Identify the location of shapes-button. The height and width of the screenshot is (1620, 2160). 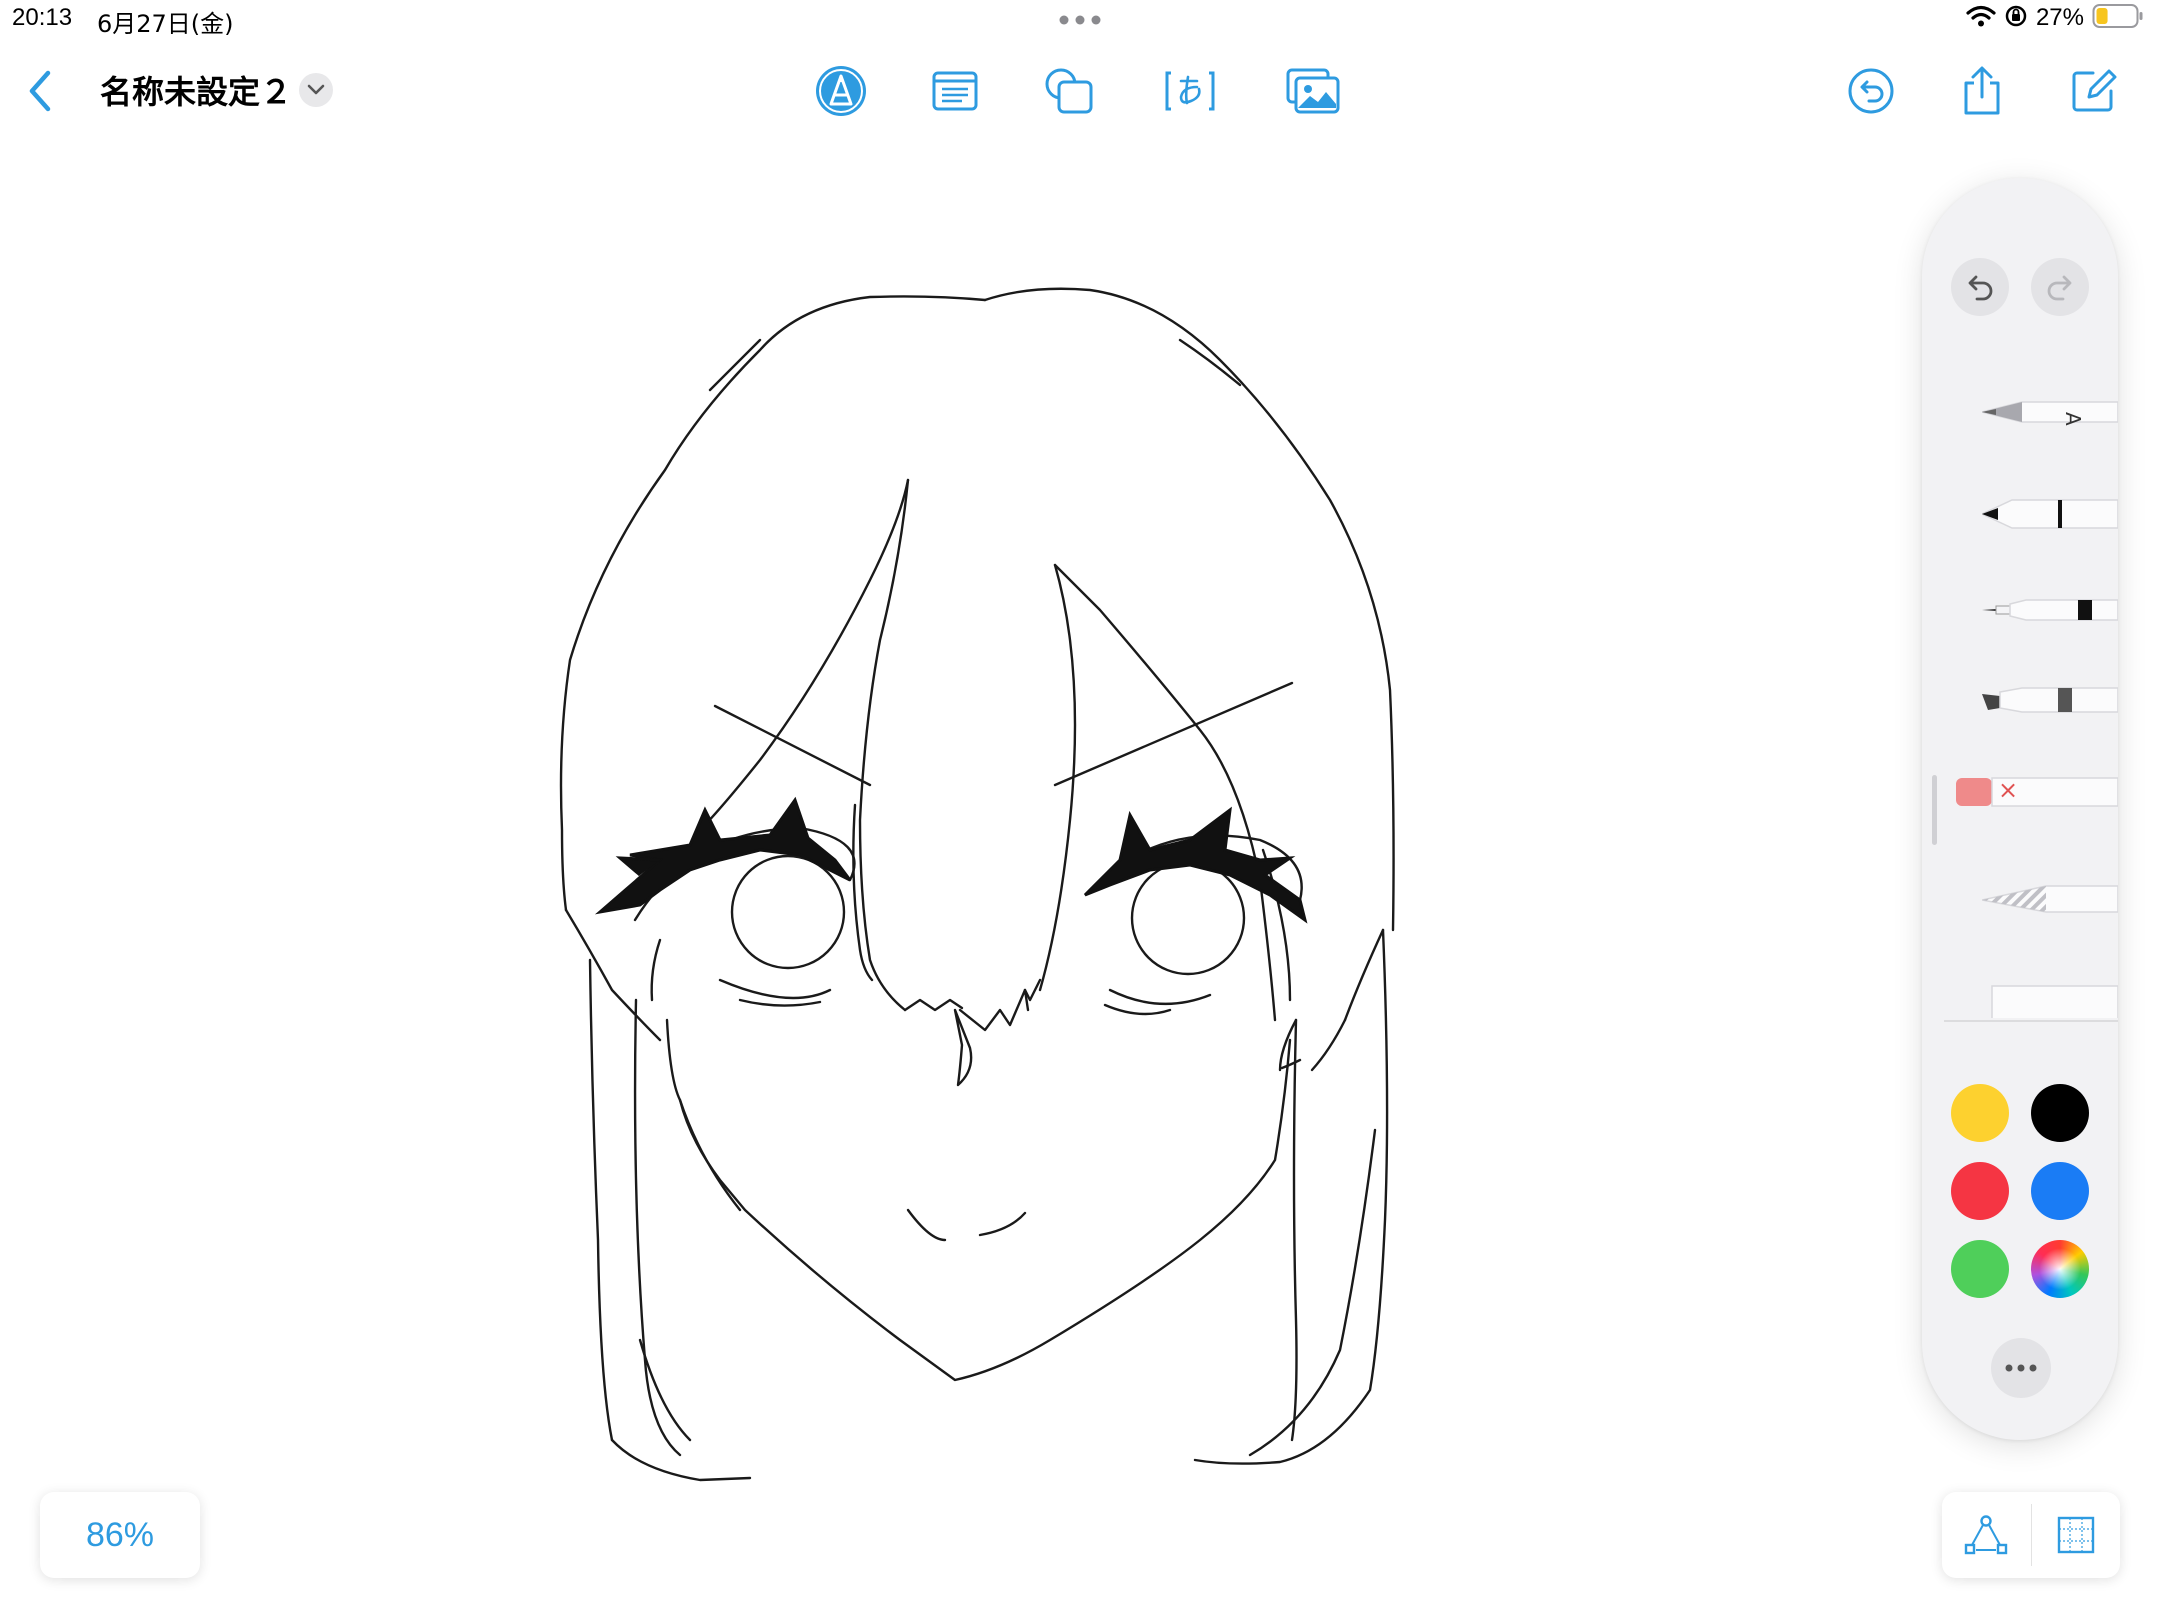
(1069, 91).